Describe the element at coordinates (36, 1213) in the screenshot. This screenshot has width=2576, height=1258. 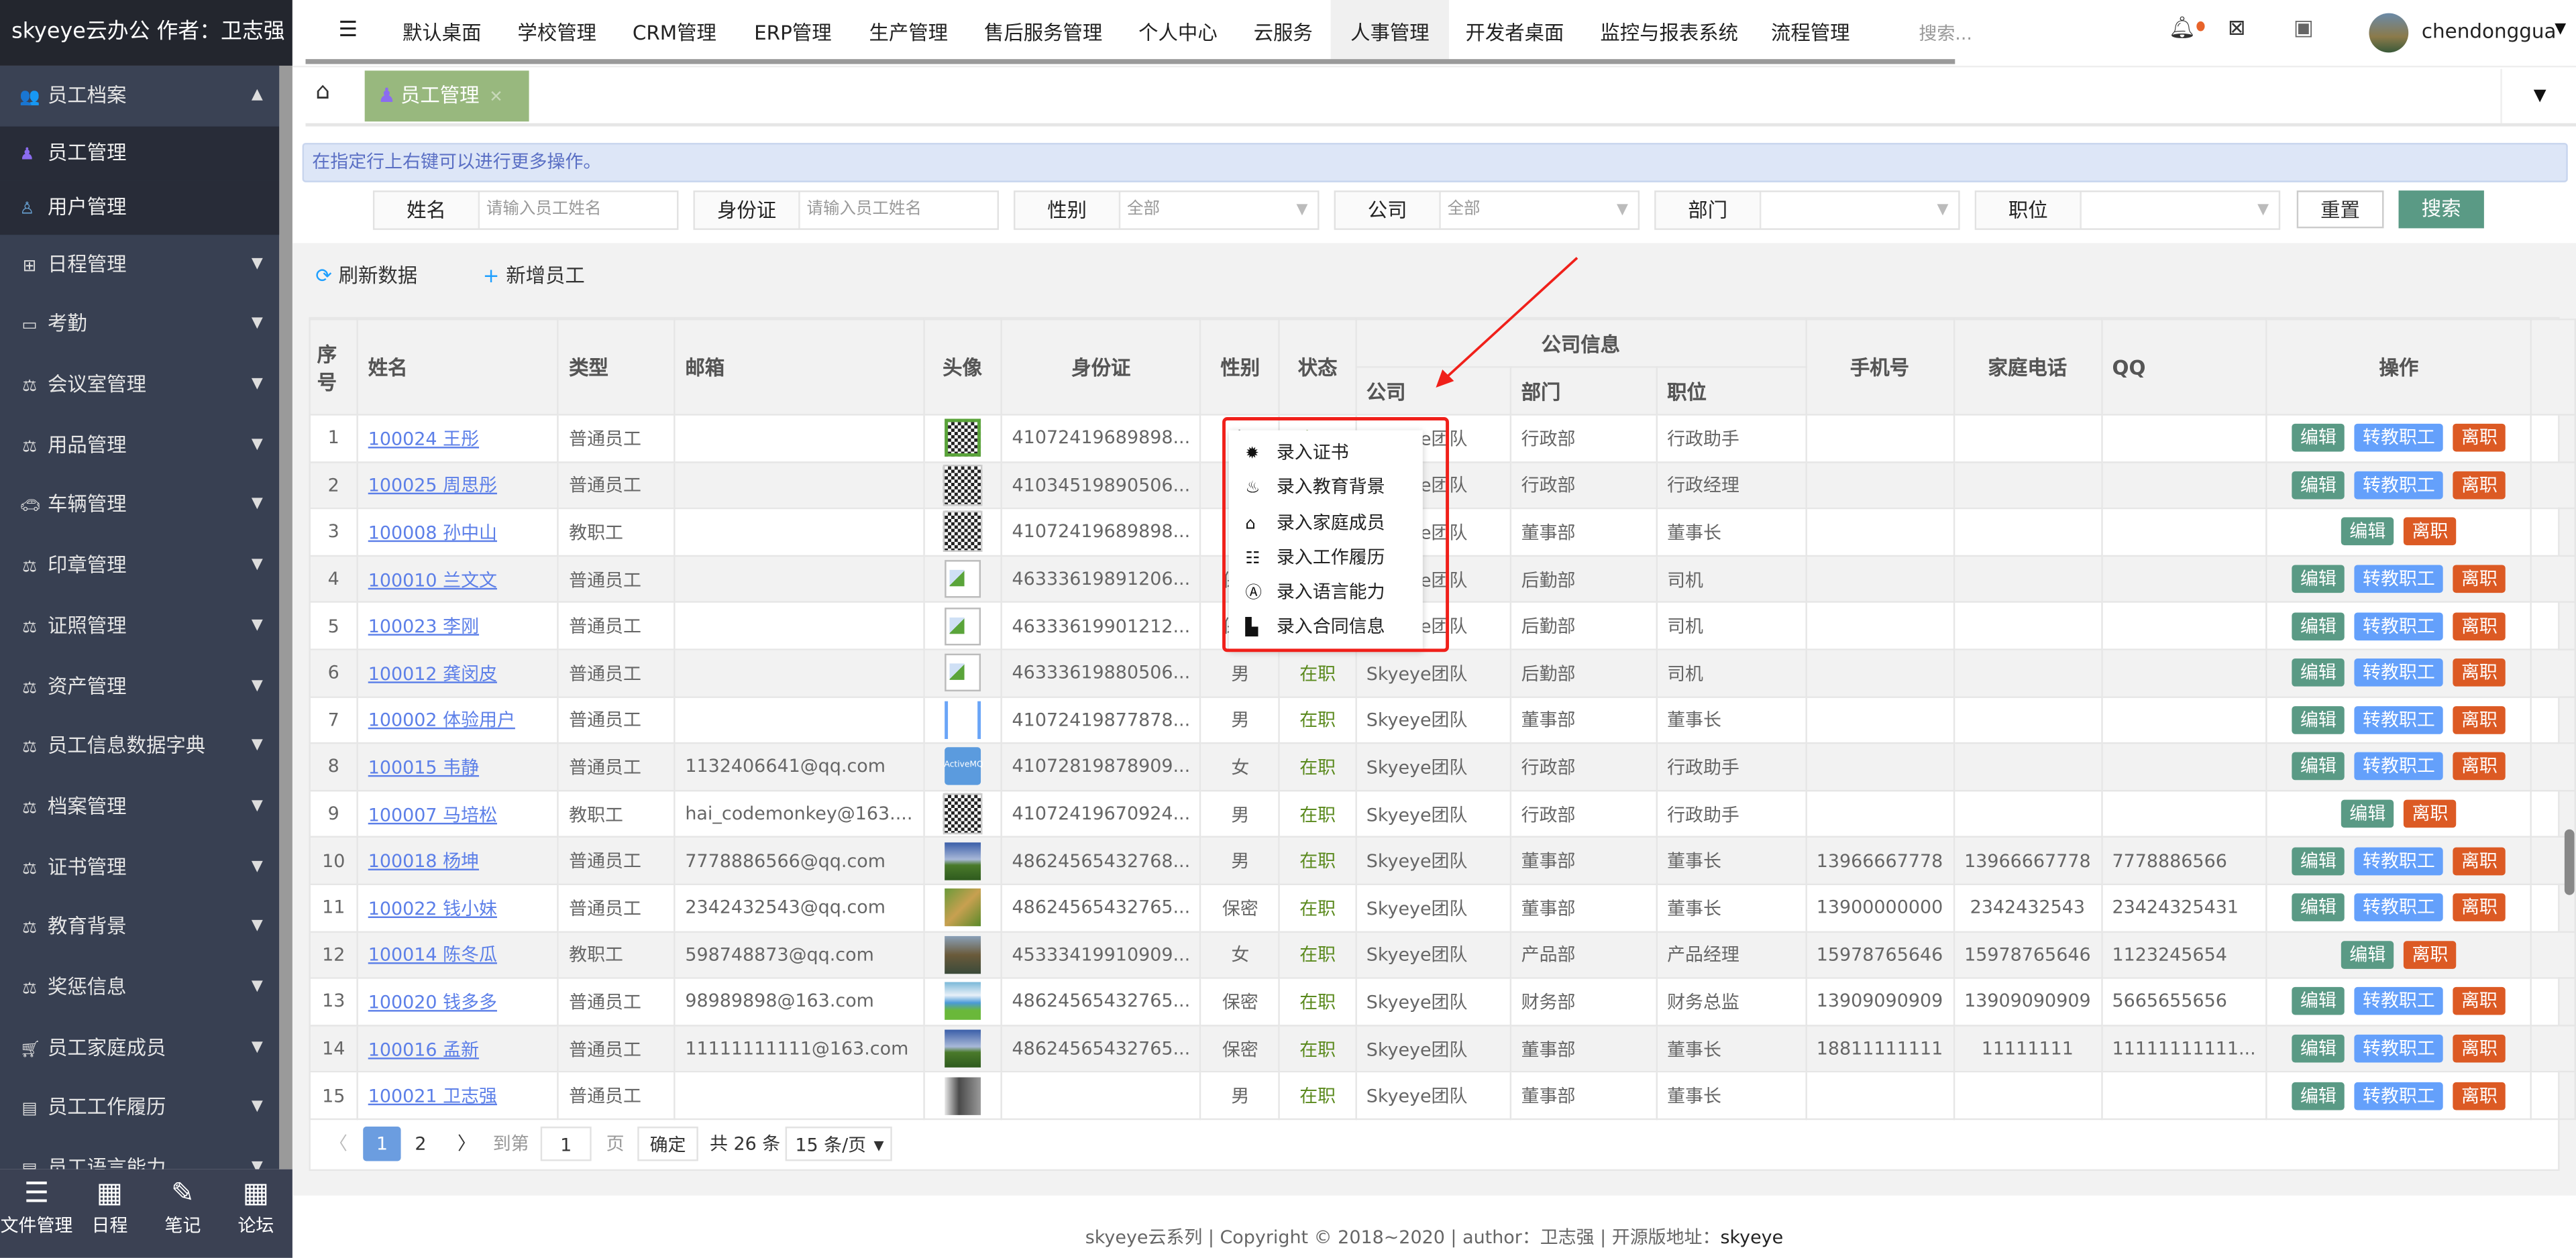
I see `bottom-file-management: ☰ 文件管理` at that location.